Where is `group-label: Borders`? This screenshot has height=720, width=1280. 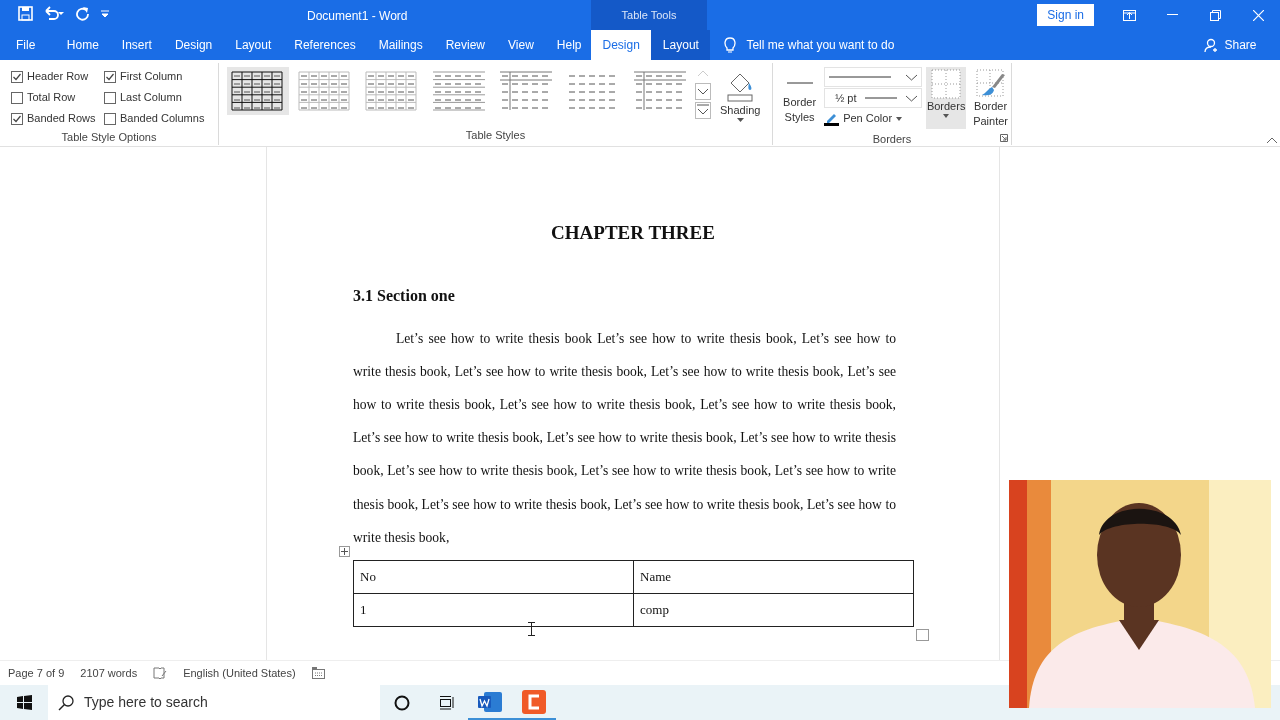 group-label: Borders is located at coordinates (892, 139).